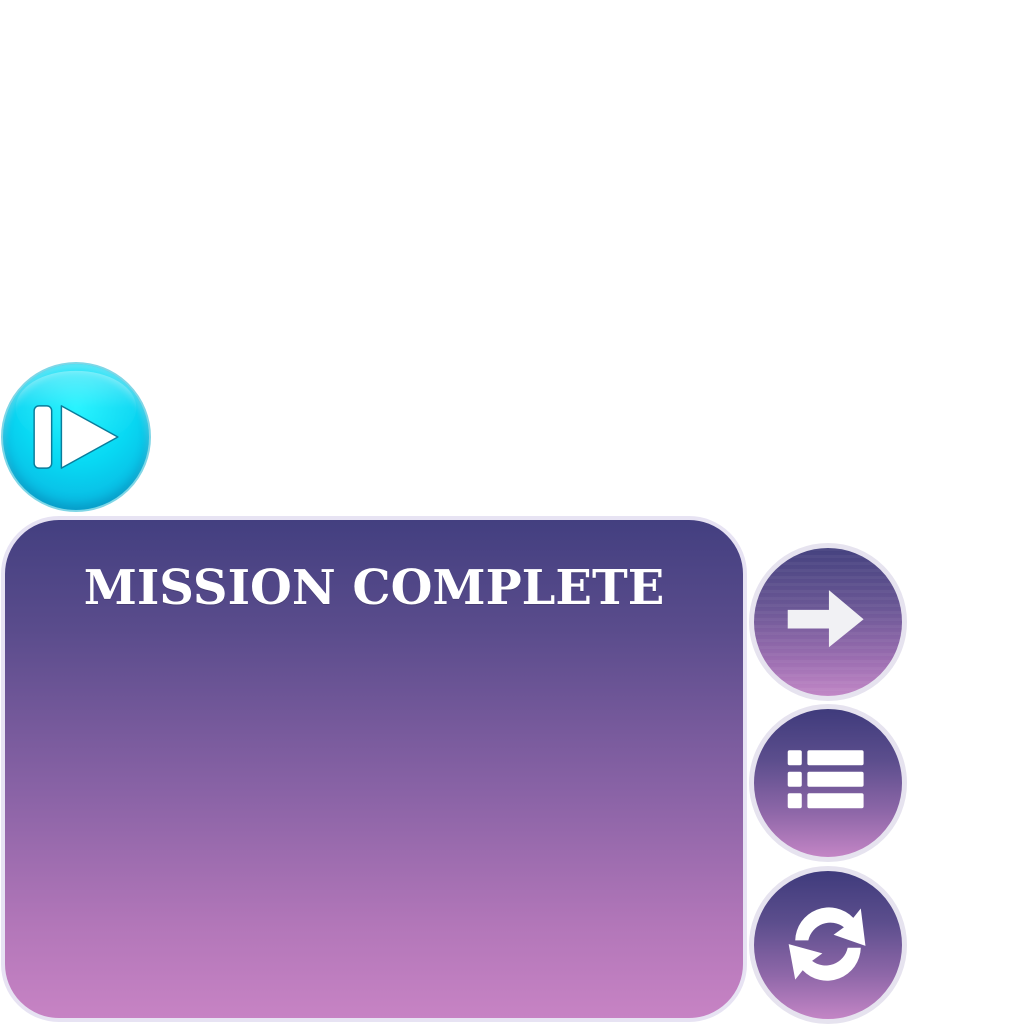  I want to click on level-menu-button, so click(828, 783).